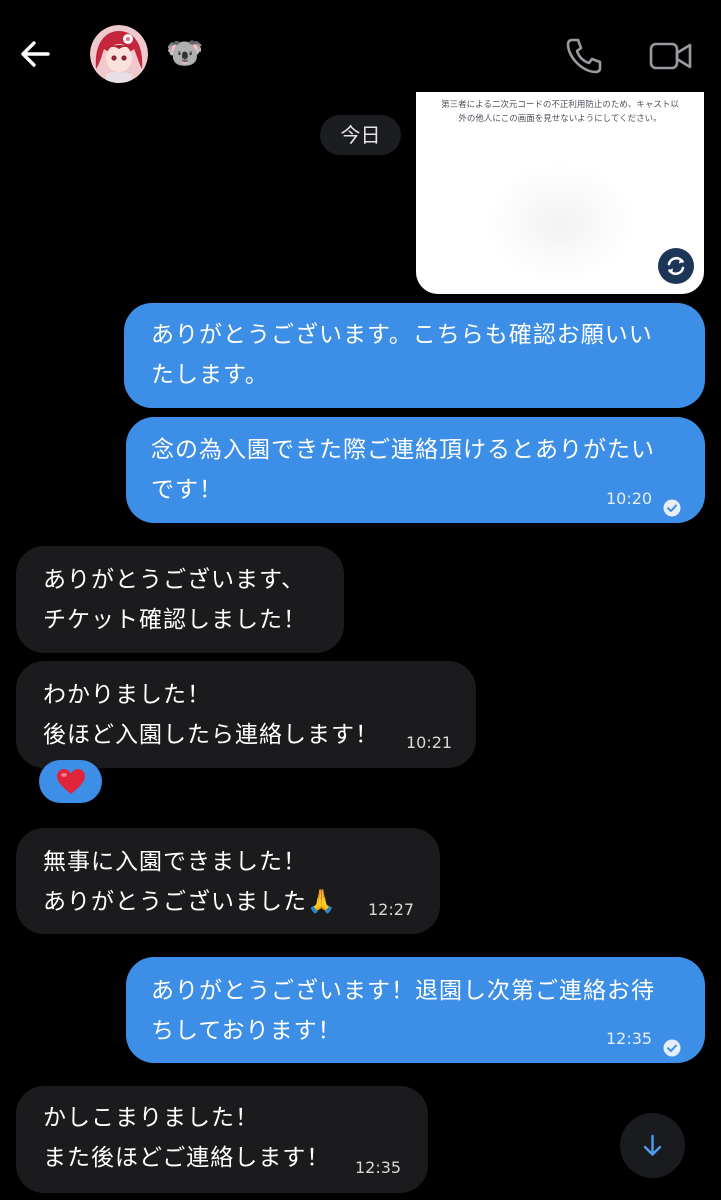  I want to click on video-camera-icon, so click(671, 56).